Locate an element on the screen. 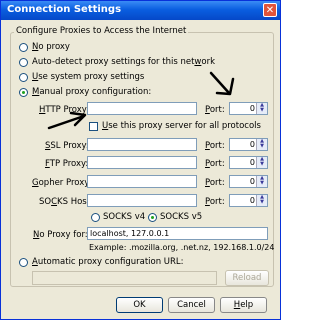 The width and height of the screenshot is (320, 320). arrow-to-http-port is located at coordinates (220, 83).